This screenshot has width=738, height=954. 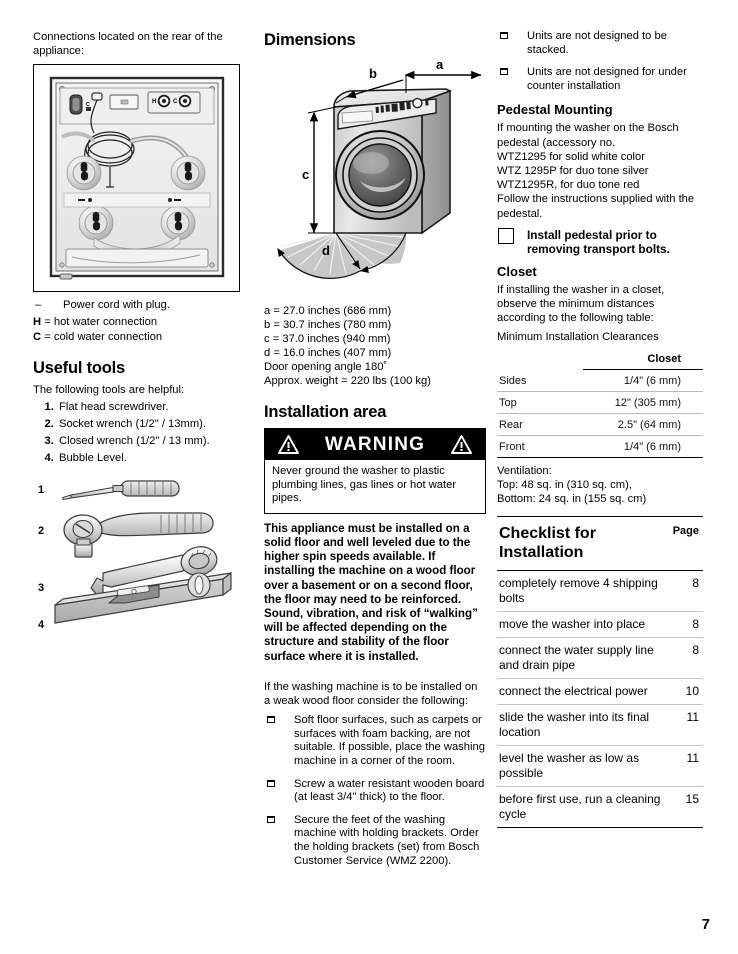 What do you see at coordinates (136, 178) in the screenshot?
I see `washer-rear-connections-figure: C H C` at bounding box center [136, 178].